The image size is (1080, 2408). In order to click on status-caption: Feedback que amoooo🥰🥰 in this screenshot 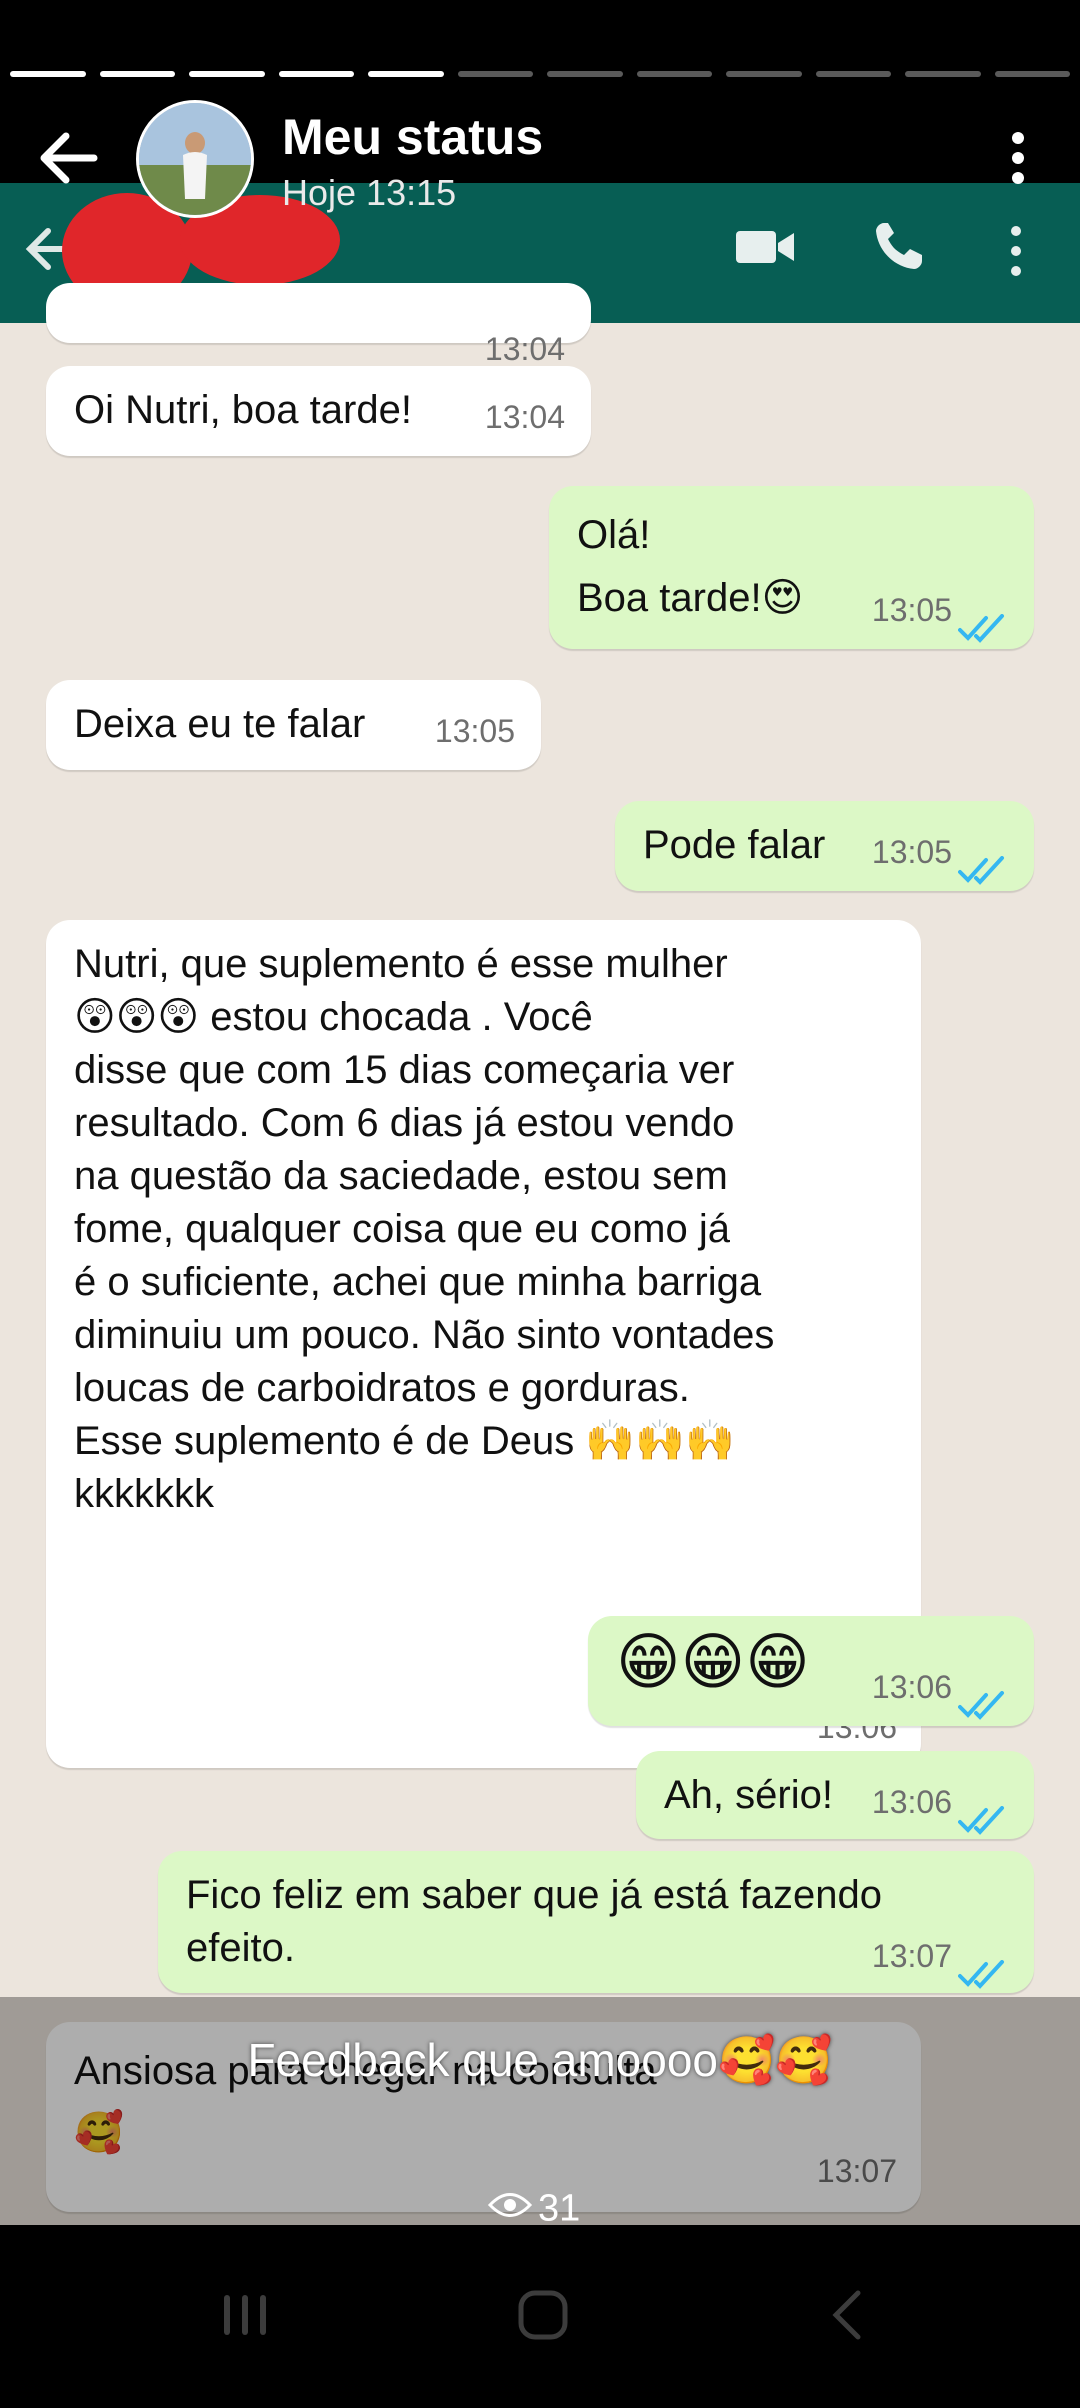, I will do `click(540, 2060)`.